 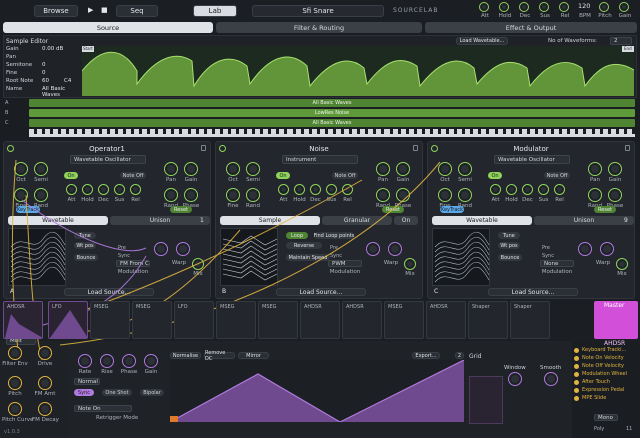 What do you see at coordinates (584, 220) in the screenshot?
I see `source-tab: Unison` at bounding box center [584, 220].